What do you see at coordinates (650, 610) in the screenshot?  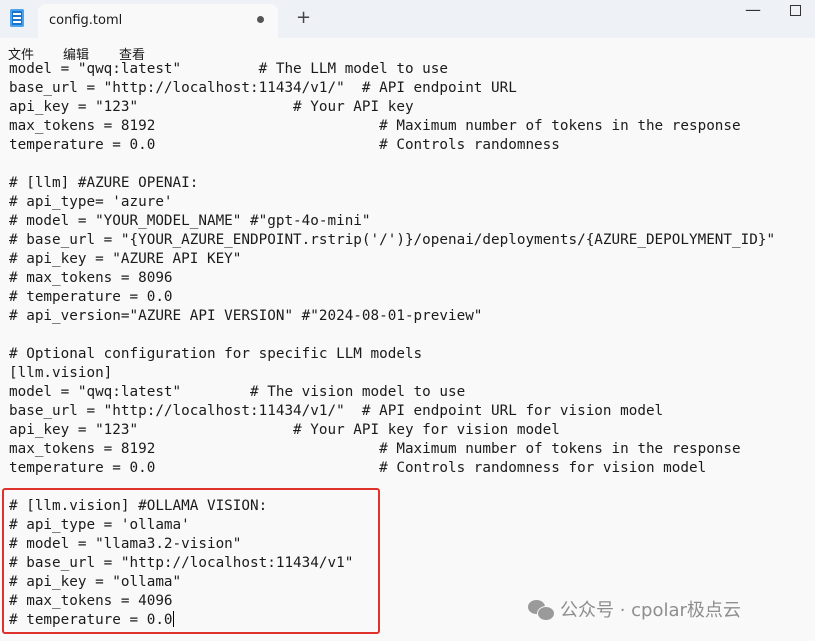 I see `watermark-text: 公众号 · cpolar极点云` at bounding box center [650, 610].